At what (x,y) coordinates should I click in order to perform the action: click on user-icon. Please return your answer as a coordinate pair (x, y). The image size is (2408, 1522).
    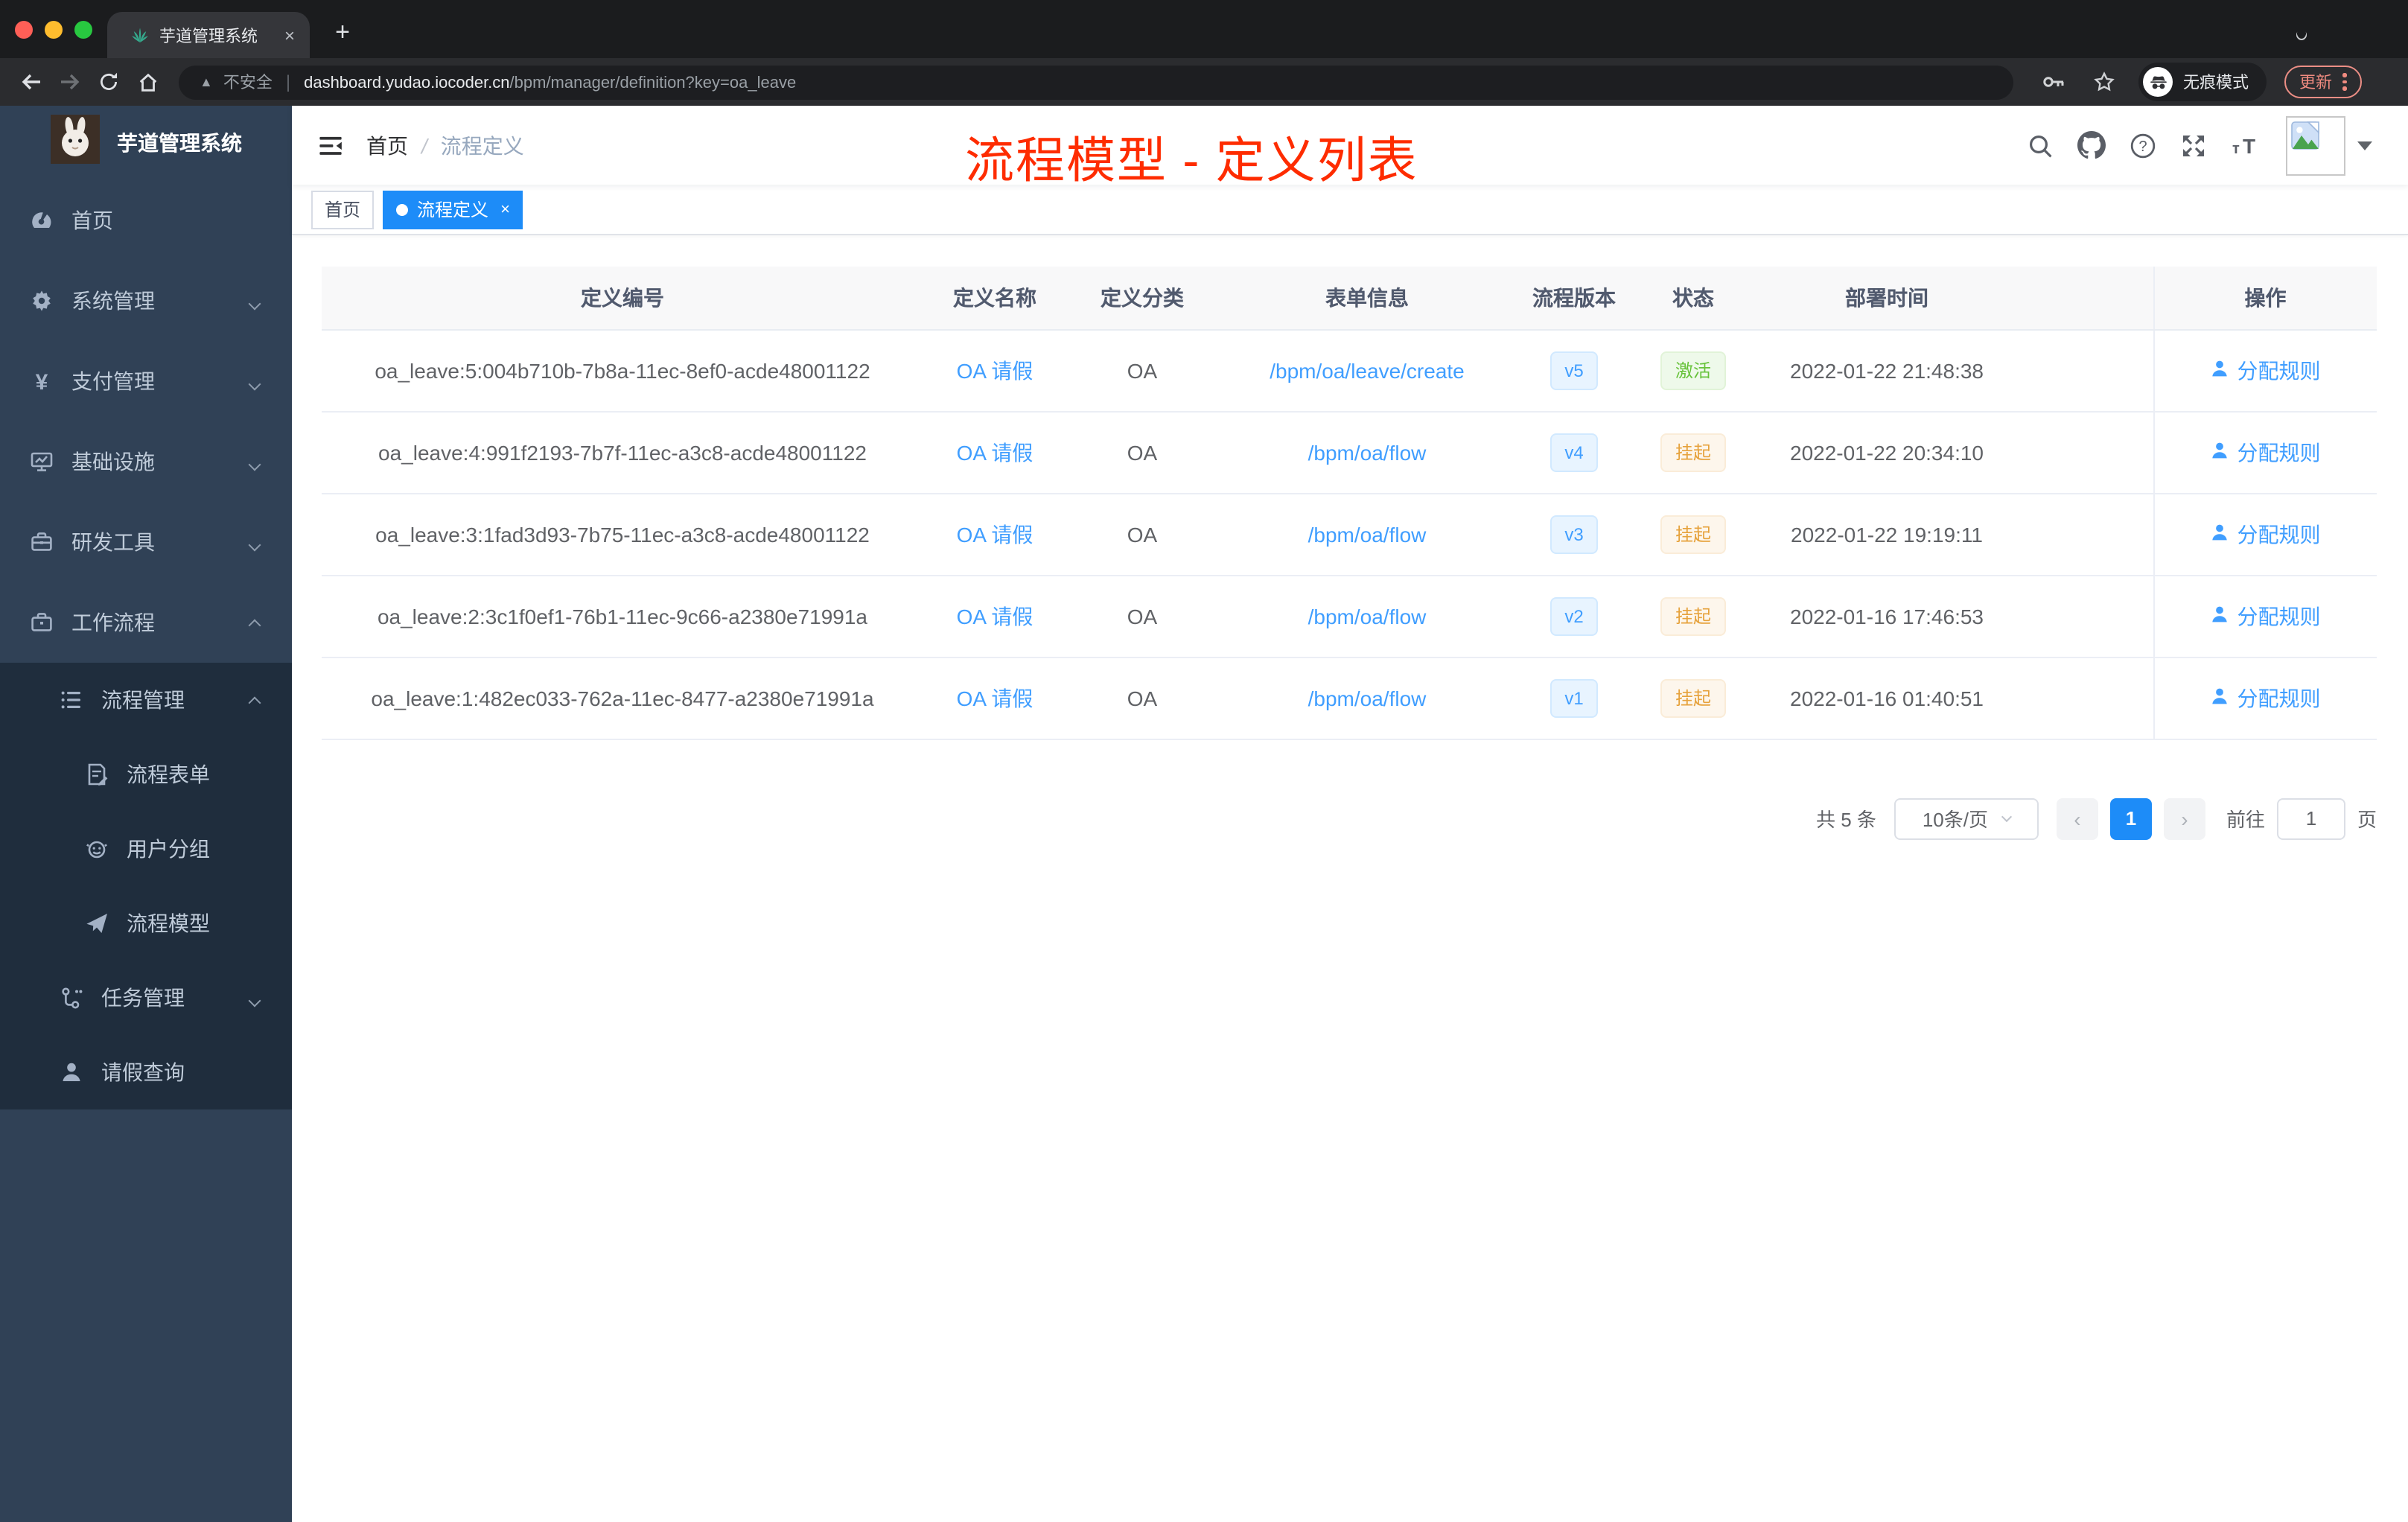
    Looking at the image, I should click on (71, 1072).